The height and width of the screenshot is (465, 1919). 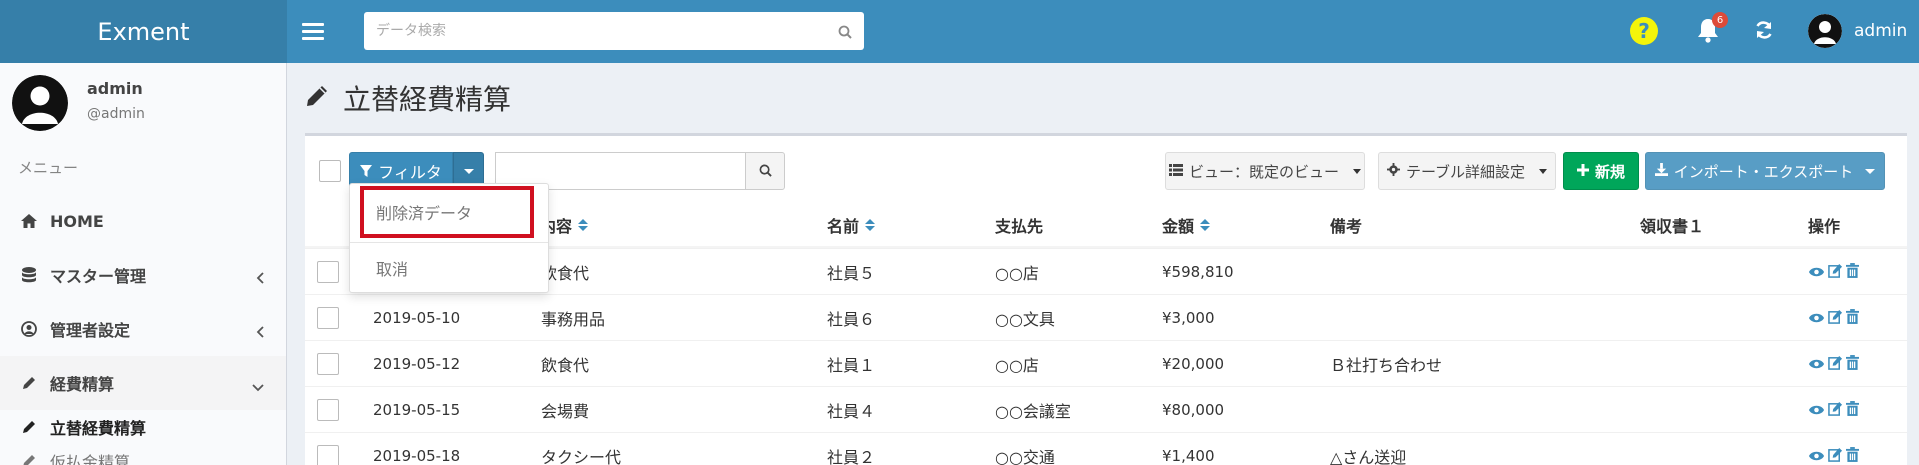 I want to click on column-header-name: 名前, so click(x=851, y=225).